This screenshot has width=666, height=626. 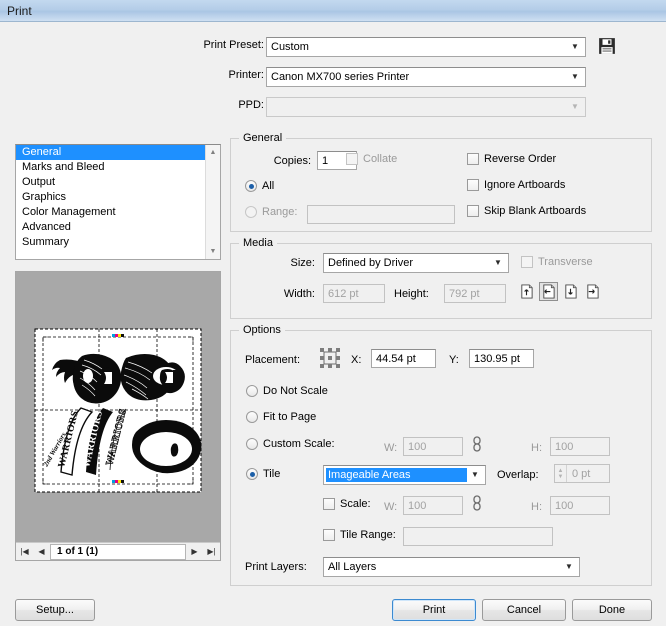 What do you see at coordinates (354, 293) in the screenshot?
I see `media-width-input: 612 pt` at bounding box center [354, 293].